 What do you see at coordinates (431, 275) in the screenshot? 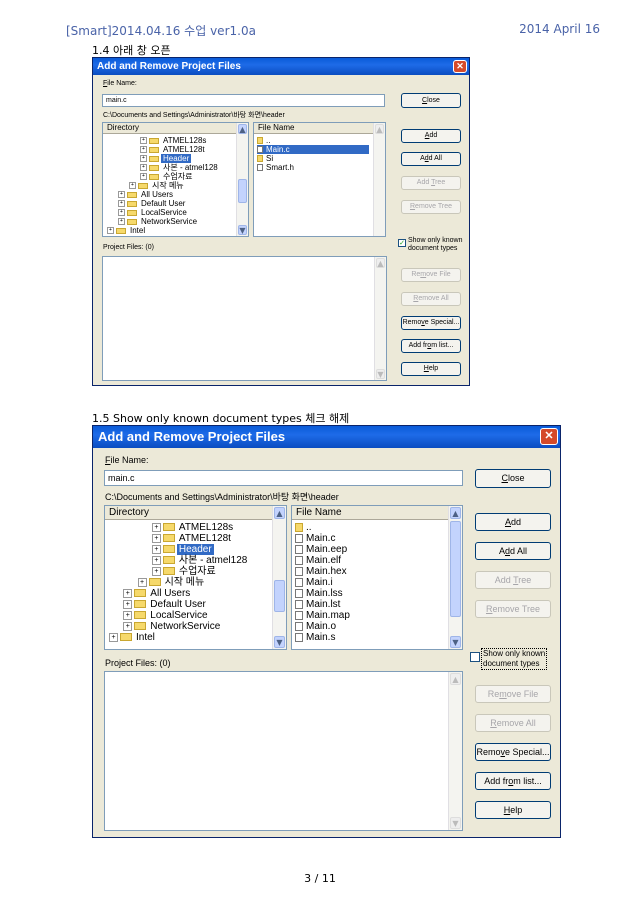
I see `remove-file-button: Remove File` at bounding box center [431, 275].